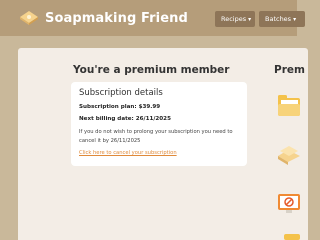 The width and height of the screenshot is (320, 240). I want to click on recipes-menu-button: Recipes ▾, so click(235, 19).